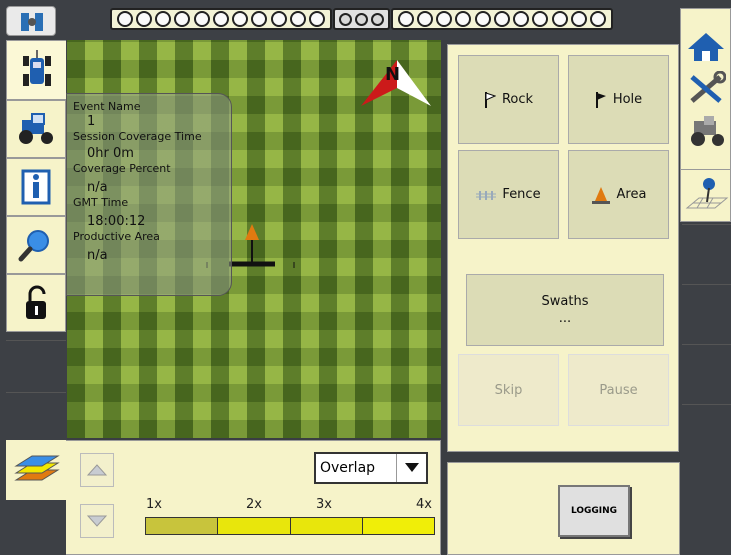 The width and height of the screenshot is (731, 555). I want to click on skip-label: Skip, so click(508, 390).